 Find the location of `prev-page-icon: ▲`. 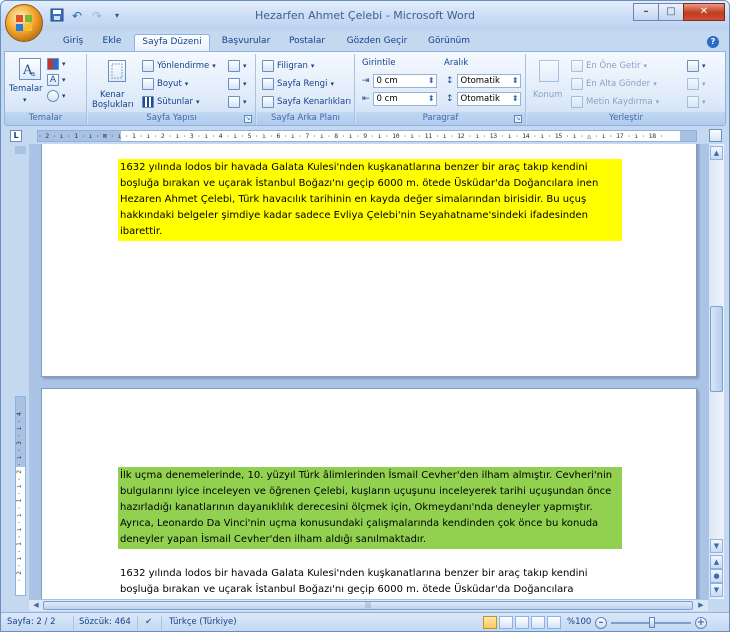

prev-page-icon: ▲ is located at coordinates (716, 562).